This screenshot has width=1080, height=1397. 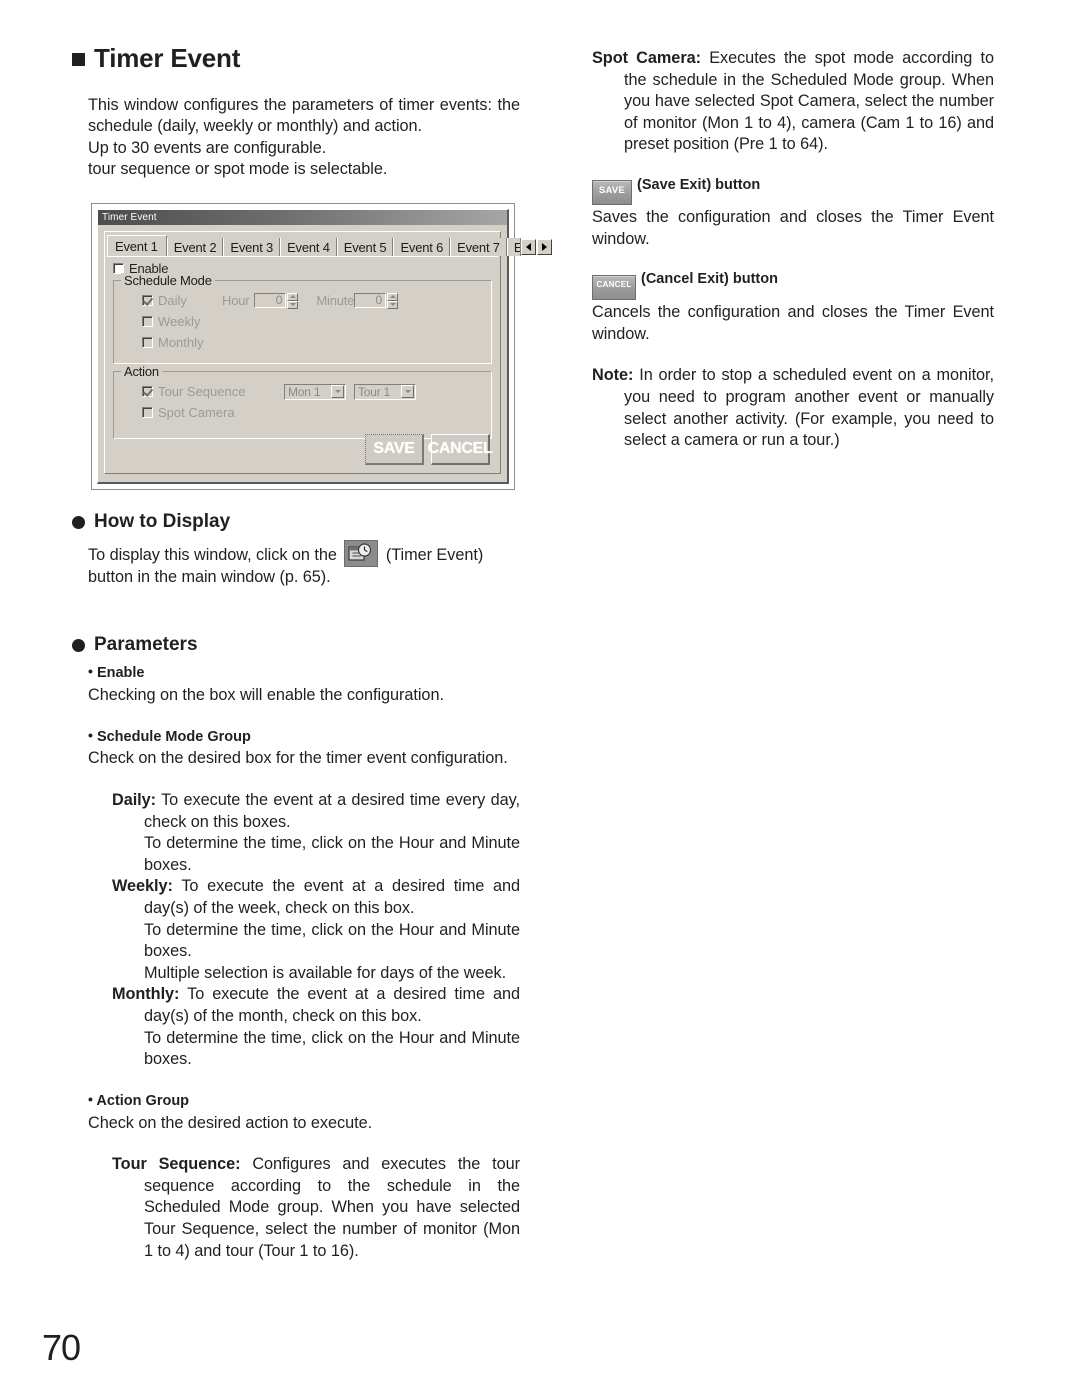 I want to click on daily-label: Daily, so click(x=172, y=300).